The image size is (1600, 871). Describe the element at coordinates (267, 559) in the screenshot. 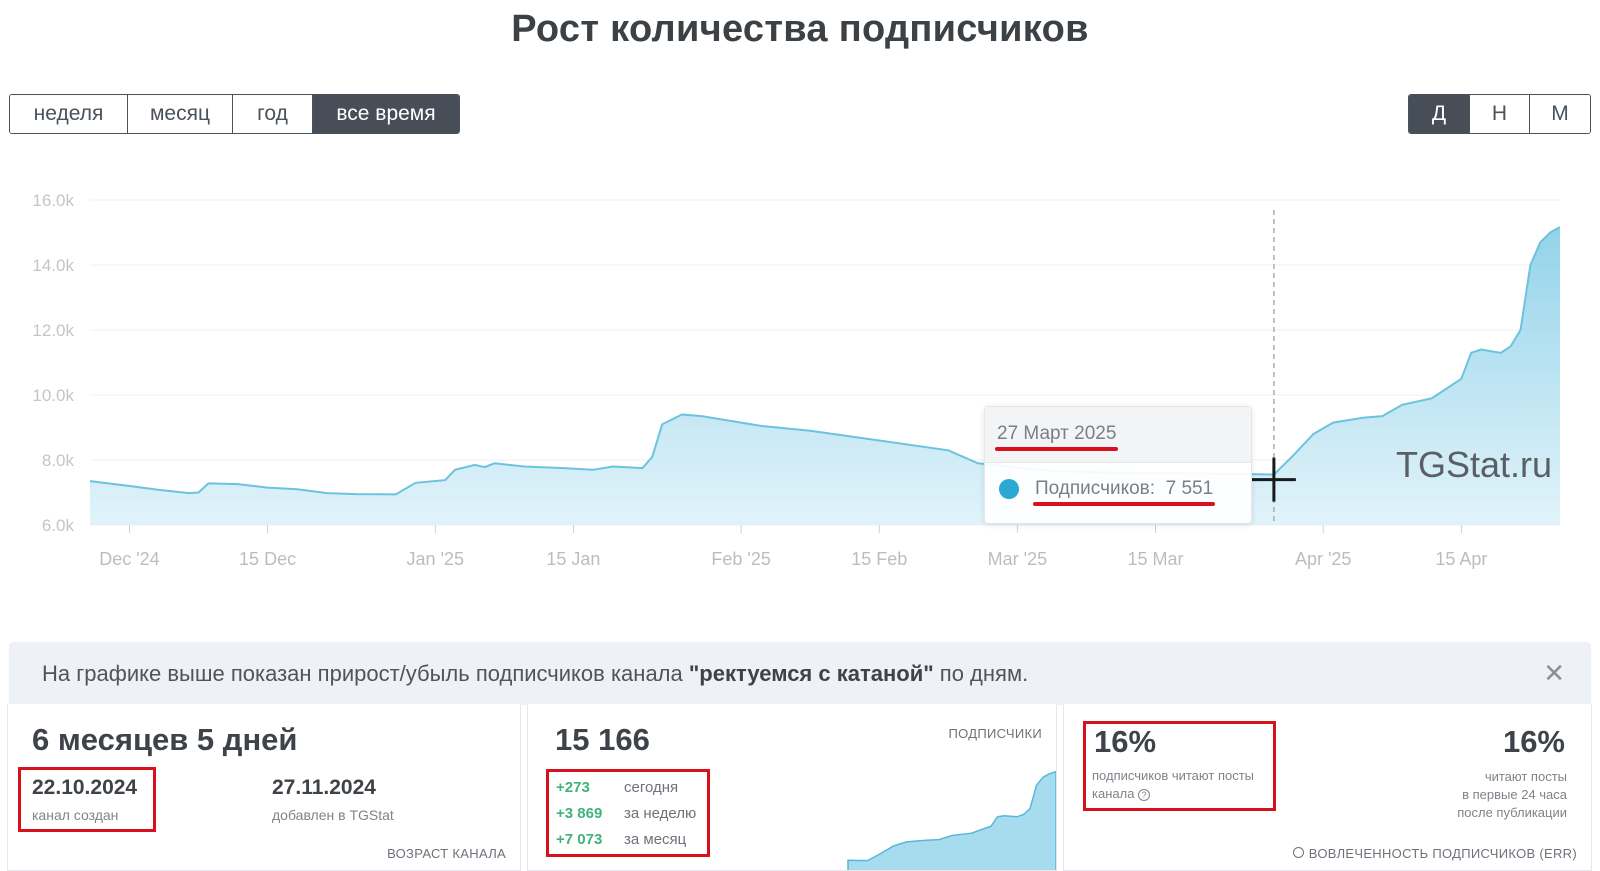

I see `x-tick-label: 15 Dec` at that location.